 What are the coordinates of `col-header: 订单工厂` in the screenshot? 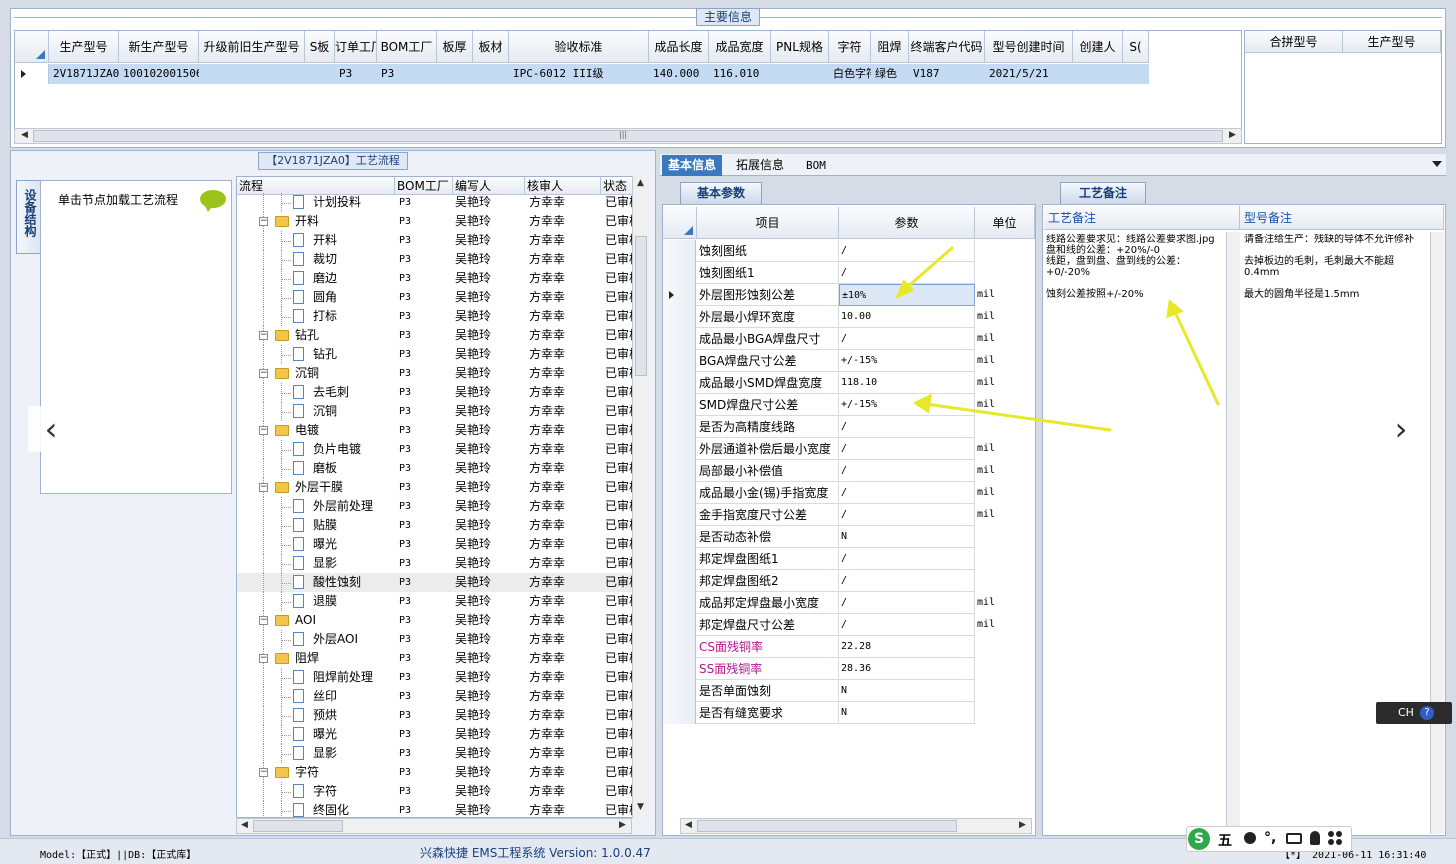 It's located at (356, 47).